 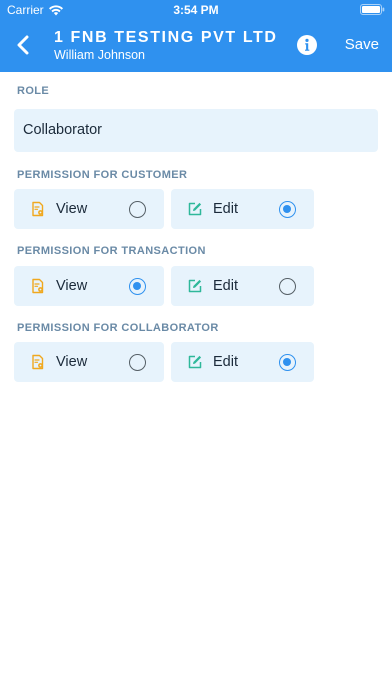 What do you see at coordinates (166, 37) in the screenshot?
I see `company-name: 1 FNB TESTING PVT LTD` at bounding box center [166, 37].